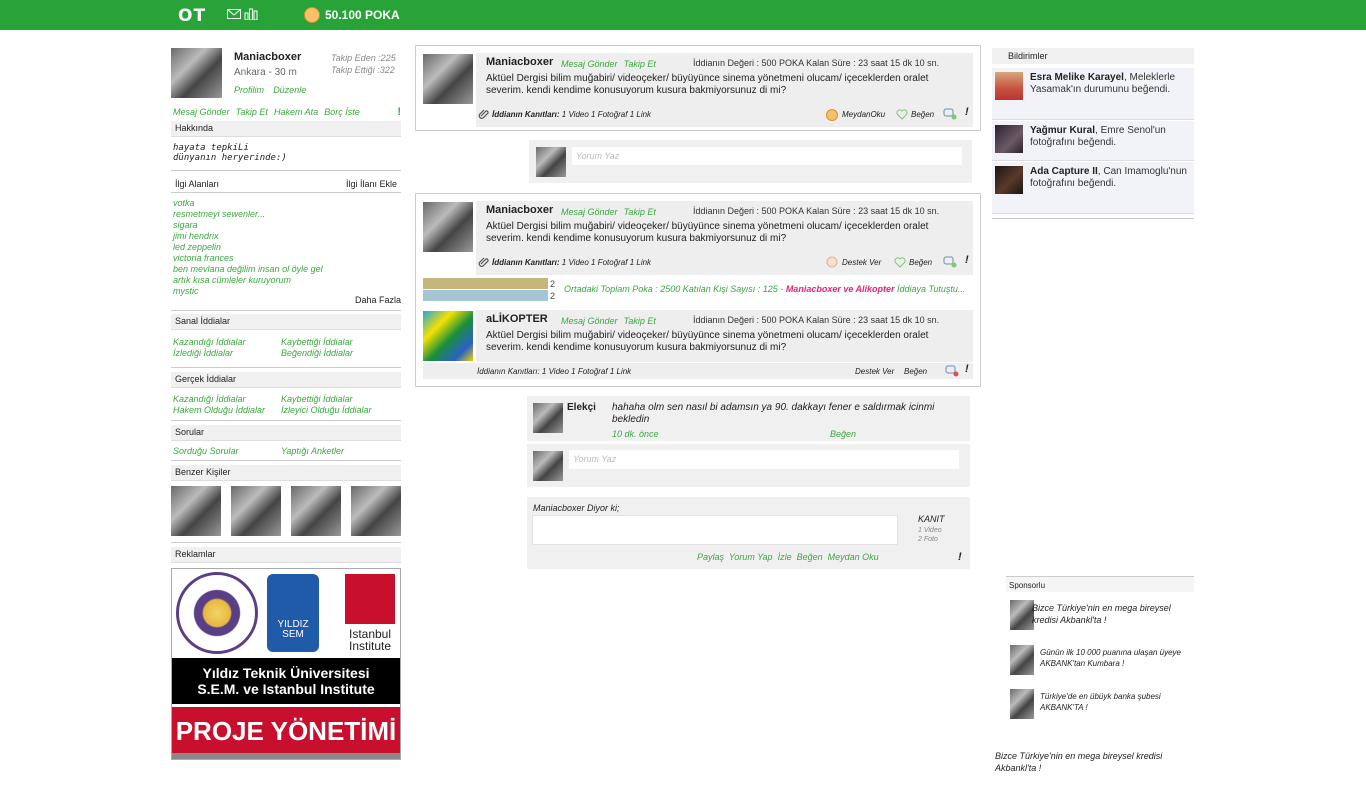 Image resolution: width=1366 pixels, height=800 pixels. What do you see at coordinates (715, 530) in the screenshot?
I see `composer-input` at bounding box center [715, 530].